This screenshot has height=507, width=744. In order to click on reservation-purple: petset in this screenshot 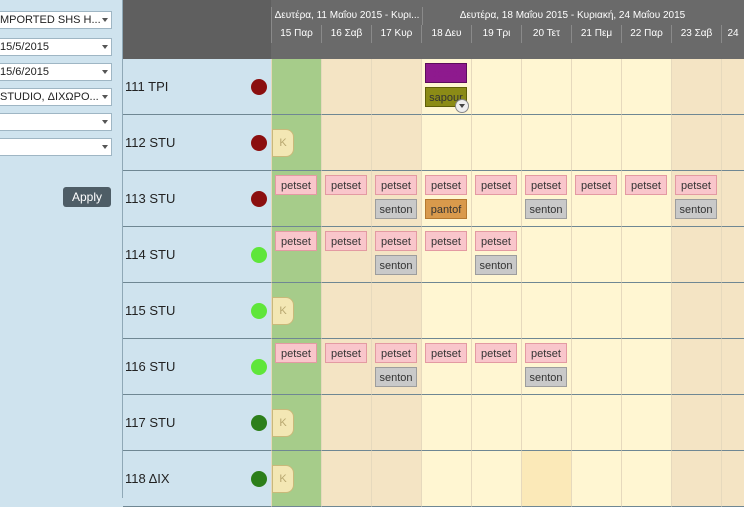, I will do `click(446, 73)`.